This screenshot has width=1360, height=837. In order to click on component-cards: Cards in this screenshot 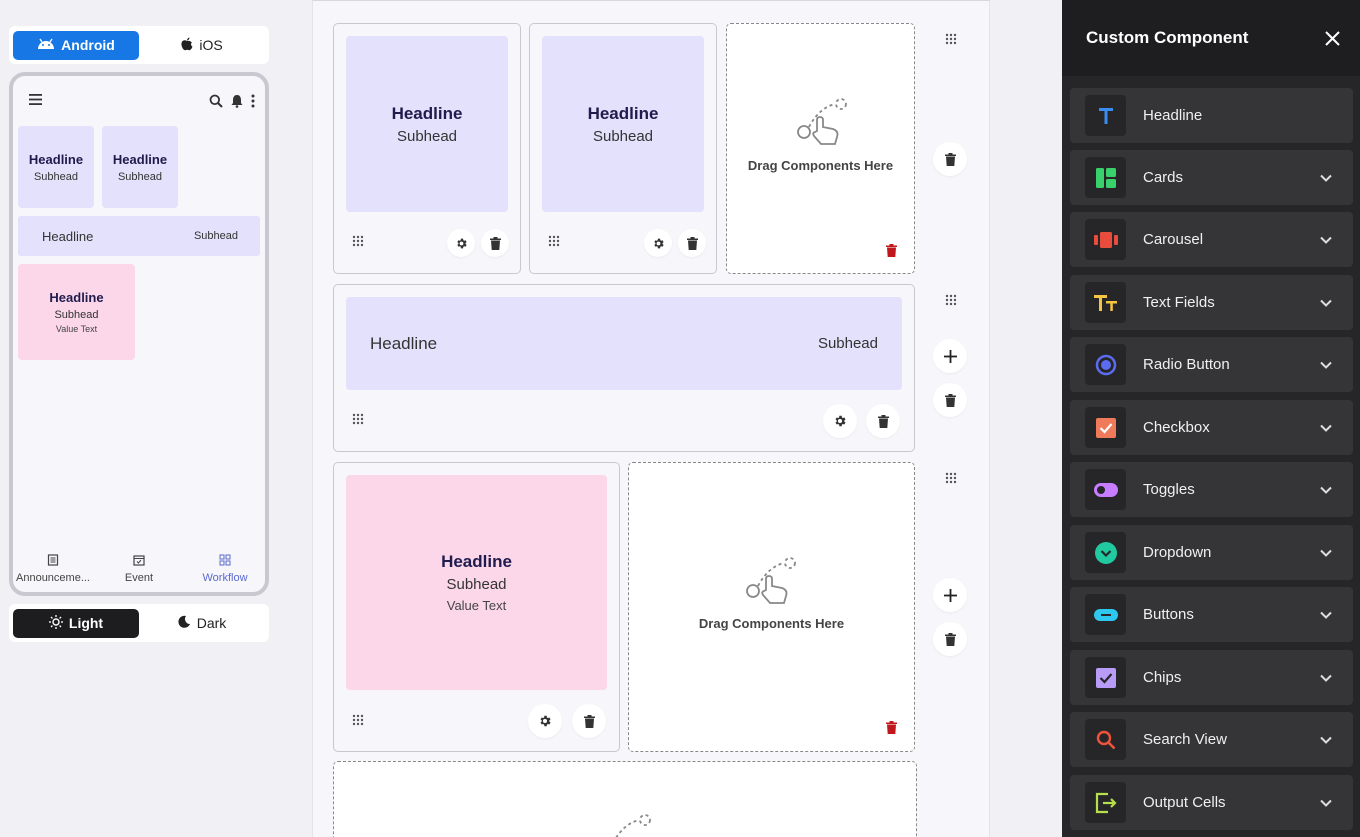, I will do `click(1211, 177)`.